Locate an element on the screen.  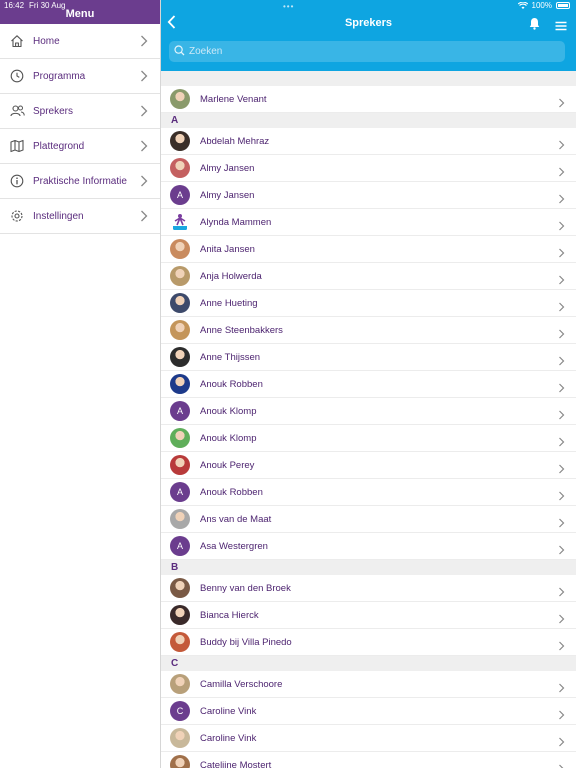
hamburger-icon is located at coordinates (561, 27).